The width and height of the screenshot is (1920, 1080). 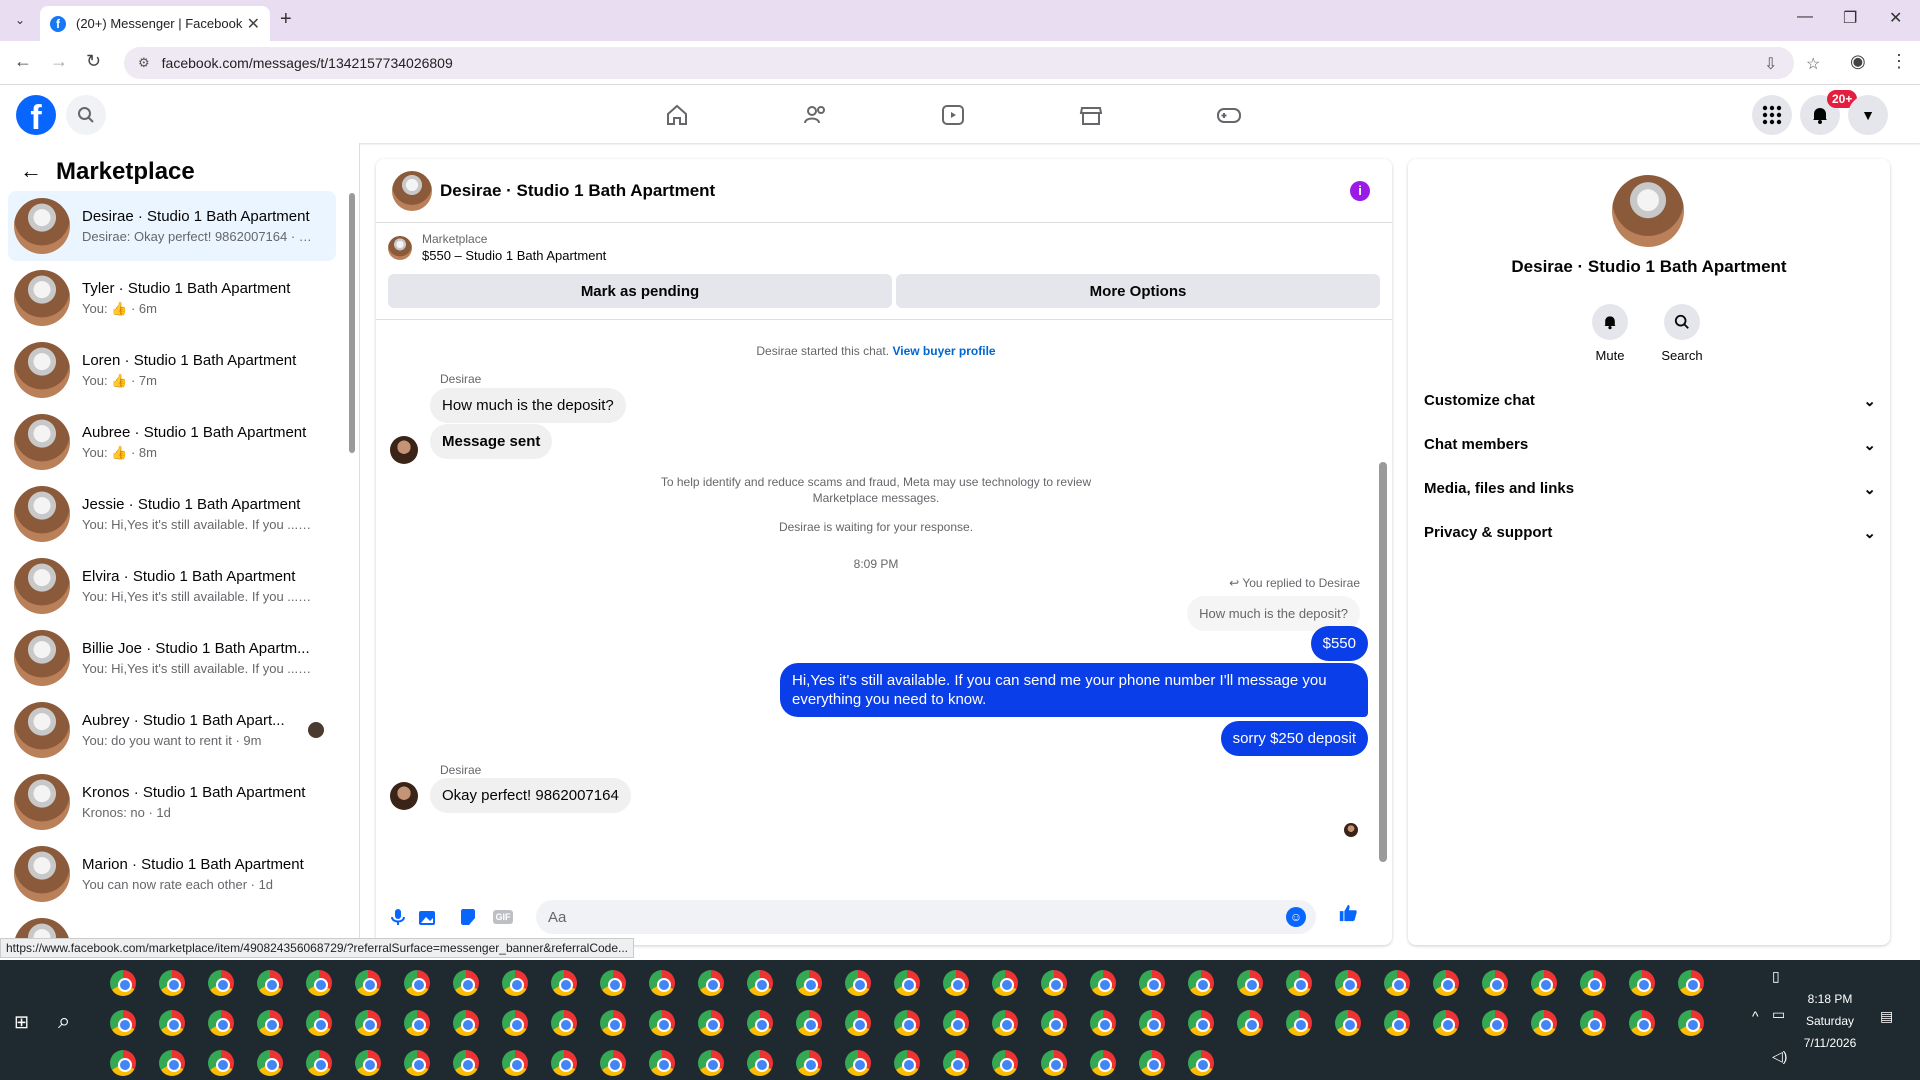 What do you see at coordinates (1899, 61) in the screenshot?
I see `browser-menu-icon: ⋮` at bounding box center [1899, 61].